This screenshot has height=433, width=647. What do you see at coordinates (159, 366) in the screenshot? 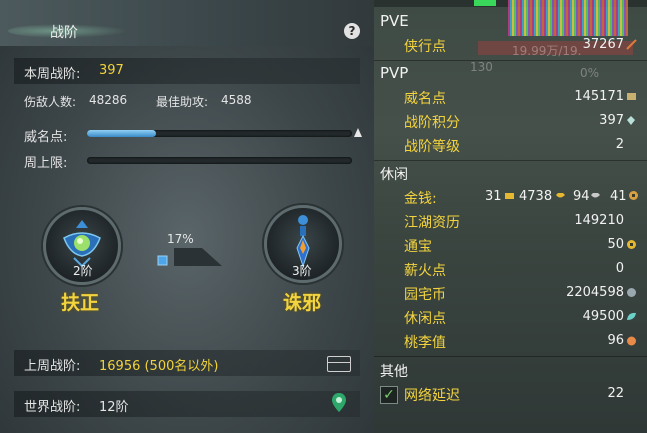
I see `last-week-value: 16956 (500名以外)` at bounding box center [159, 366].